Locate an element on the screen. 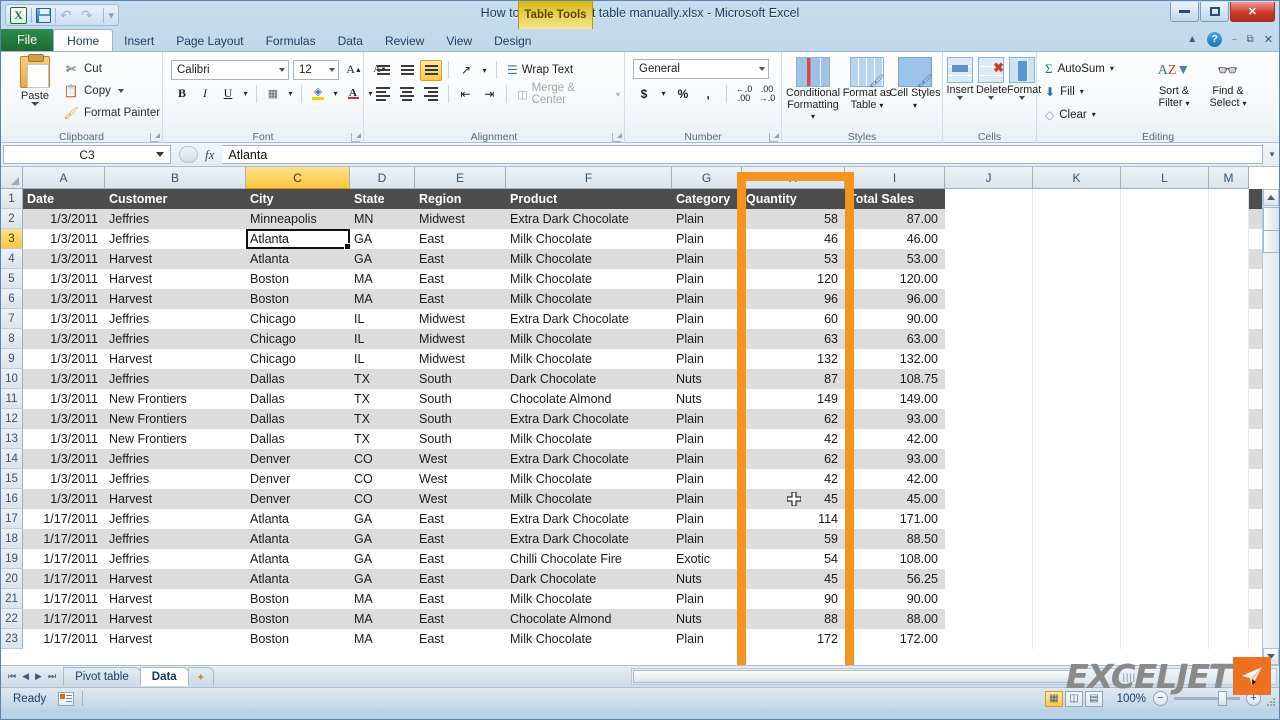  cell-D3: GA is located at coordinates (382, 239).